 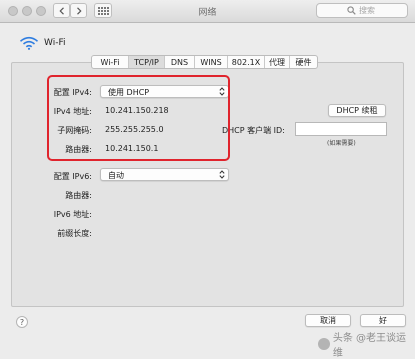 What do you see at coordinates (357, 110) in the screenshot?
I see `dhcp-renew-button: DHCP 续租` at bounding box center [357, 110].